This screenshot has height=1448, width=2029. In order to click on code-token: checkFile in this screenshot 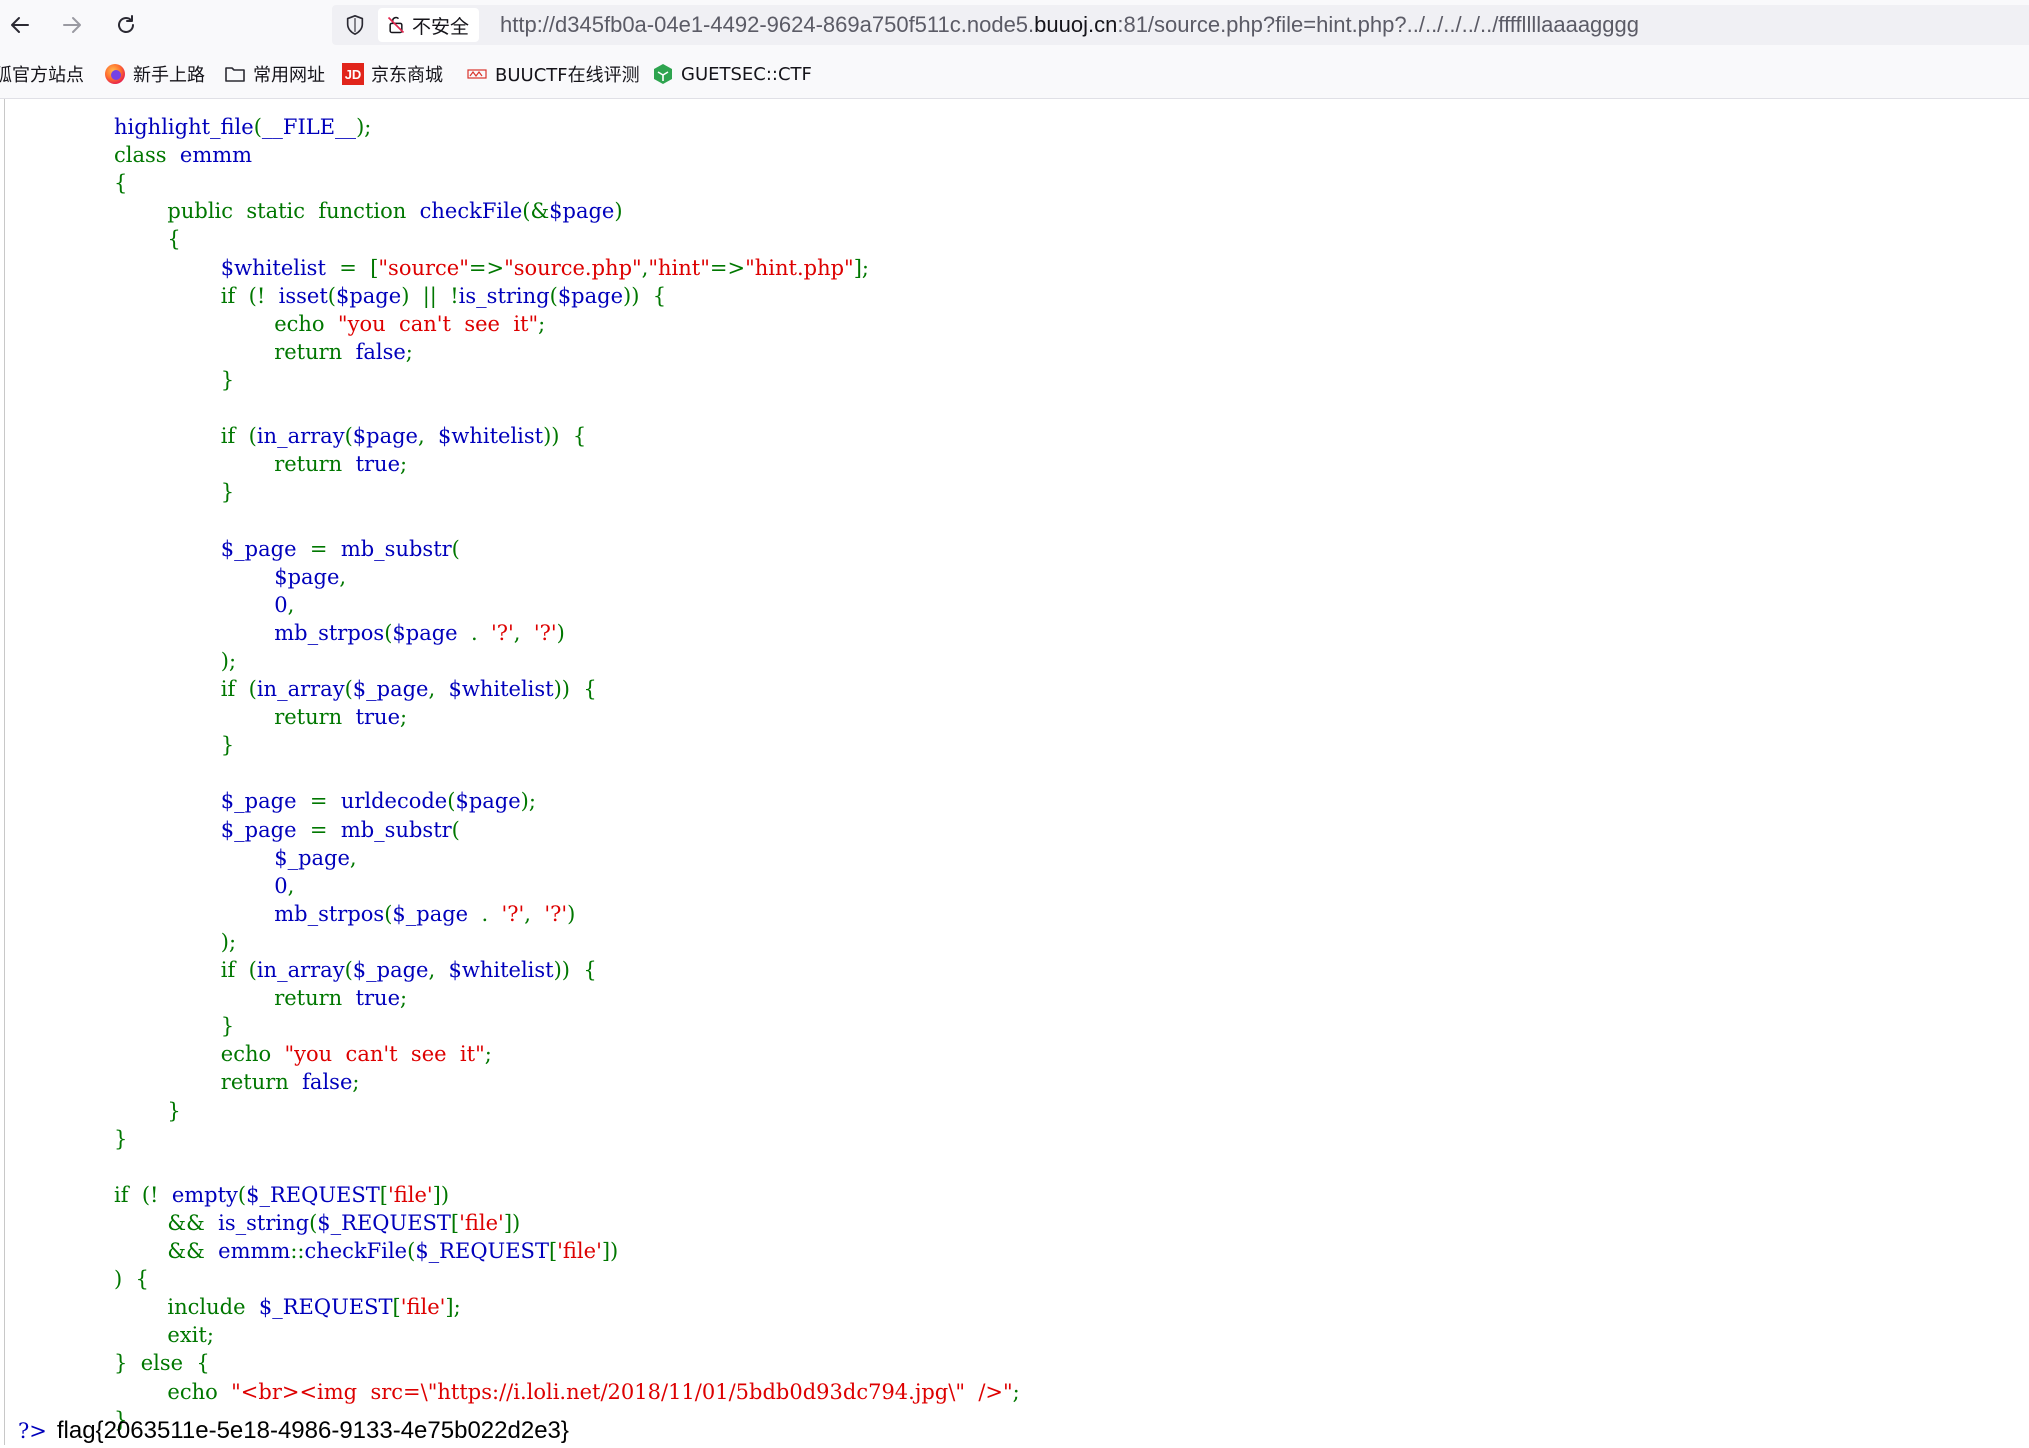, I will do `click(356, 1251)`.